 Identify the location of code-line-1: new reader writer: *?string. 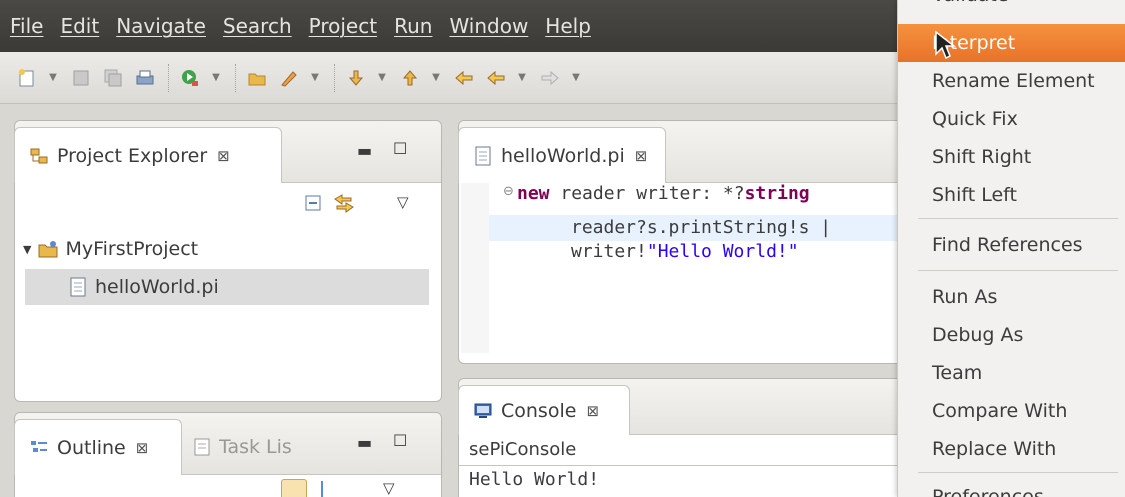
(663, 193).